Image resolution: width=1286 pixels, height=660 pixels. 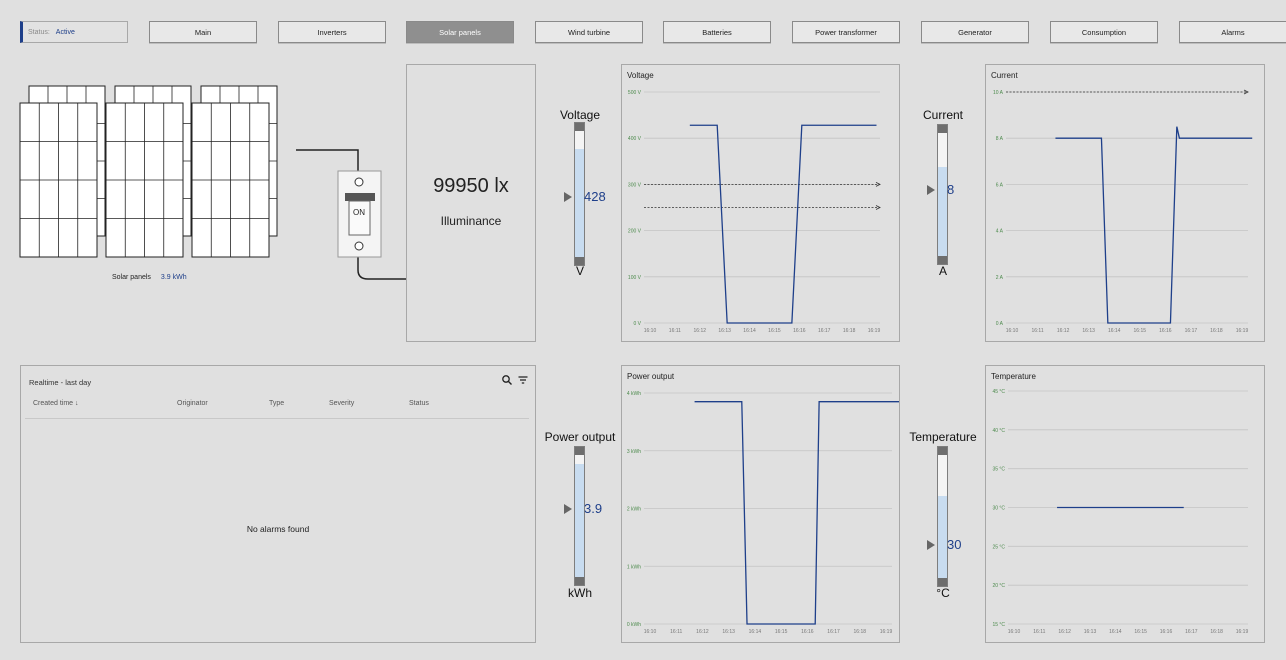 I want to click on voltage-gauge-title: Voltage, so click(x=580, y=115).